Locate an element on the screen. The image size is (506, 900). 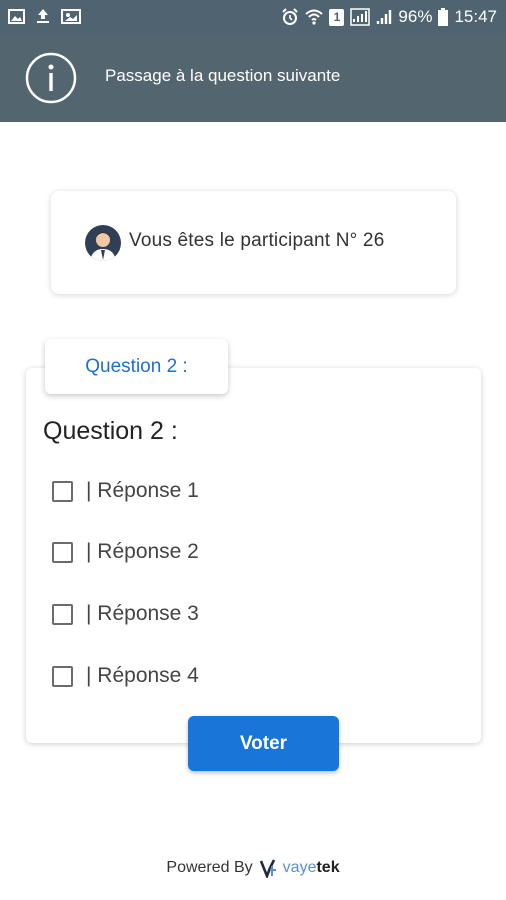
status-right-icons: 1 96% 15:47 is located at coordinates (389, 17).